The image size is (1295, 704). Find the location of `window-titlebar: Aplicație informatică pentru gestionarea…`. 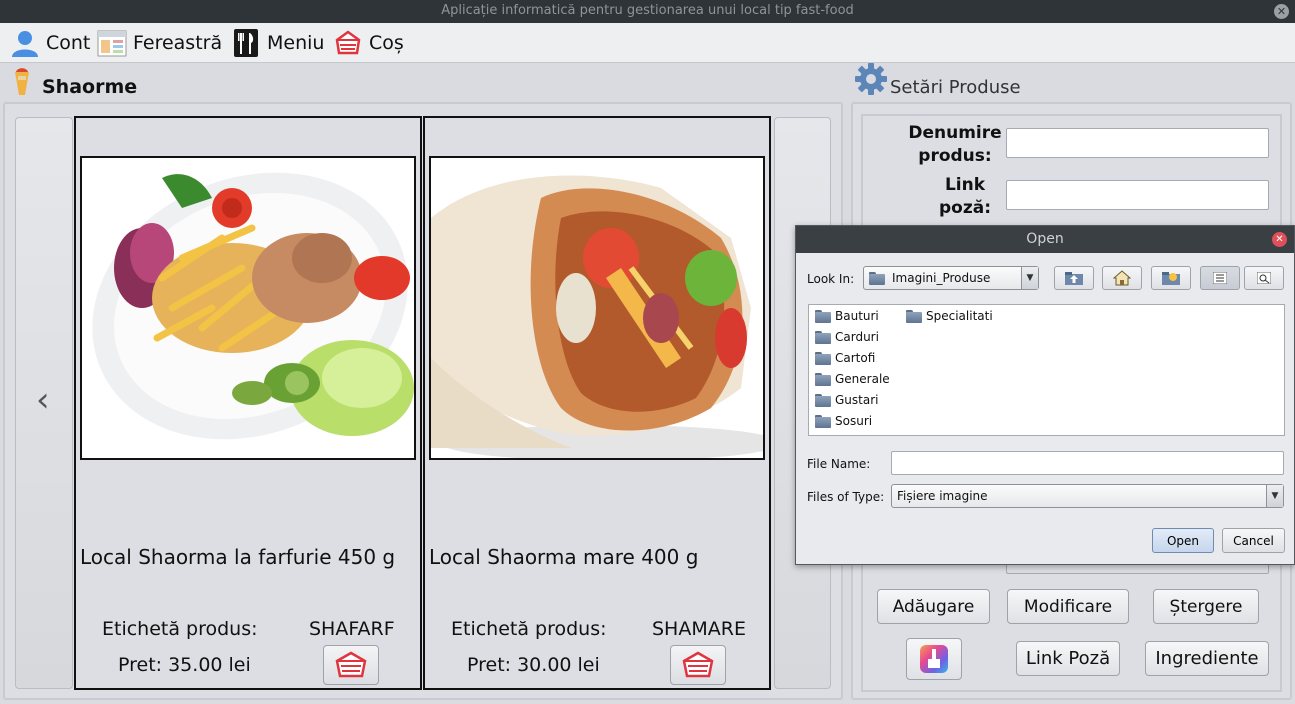

window-titlebar: Aplicație informatică pentru gestionarea… is located at coordinates (647, 11).